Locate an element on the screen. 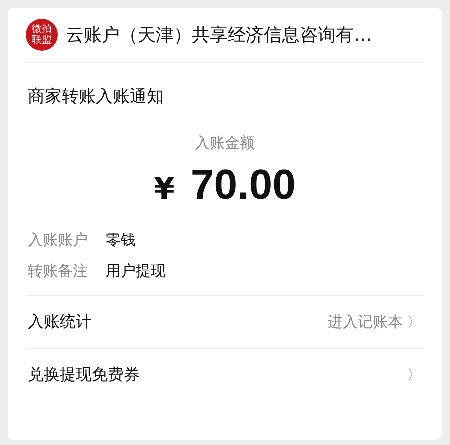  detail-label: 转账备注 is located at coordinates (58, 271).